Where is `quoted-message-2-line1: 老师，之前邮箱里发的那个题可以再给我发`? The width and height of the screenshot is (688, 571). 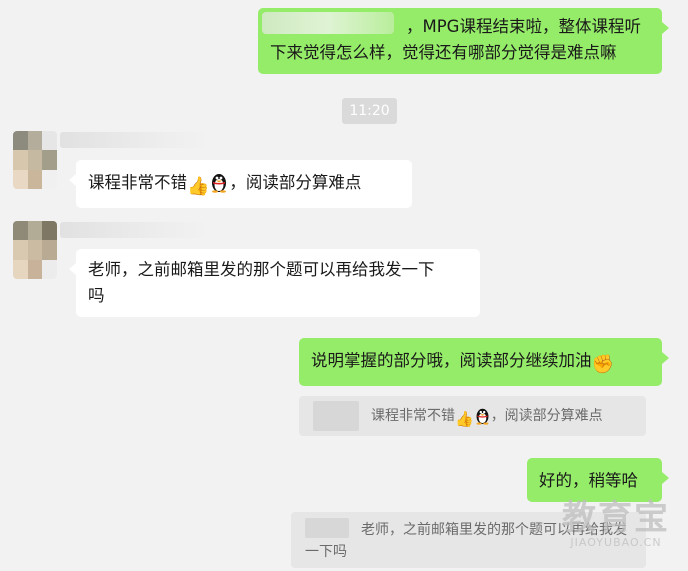 quoted-message-2-line1: 老师，之前邮箱里发的那个题可以再给我发 is located at coordinates (494, 530).